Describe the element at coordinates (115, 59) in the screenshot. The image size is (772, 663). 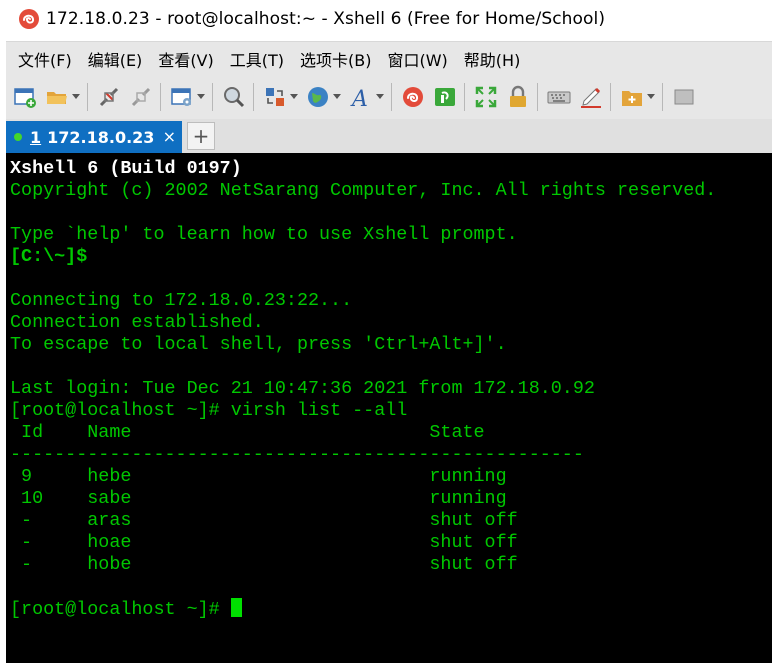
I see `menu-edit: 编辑(E)` at that location.